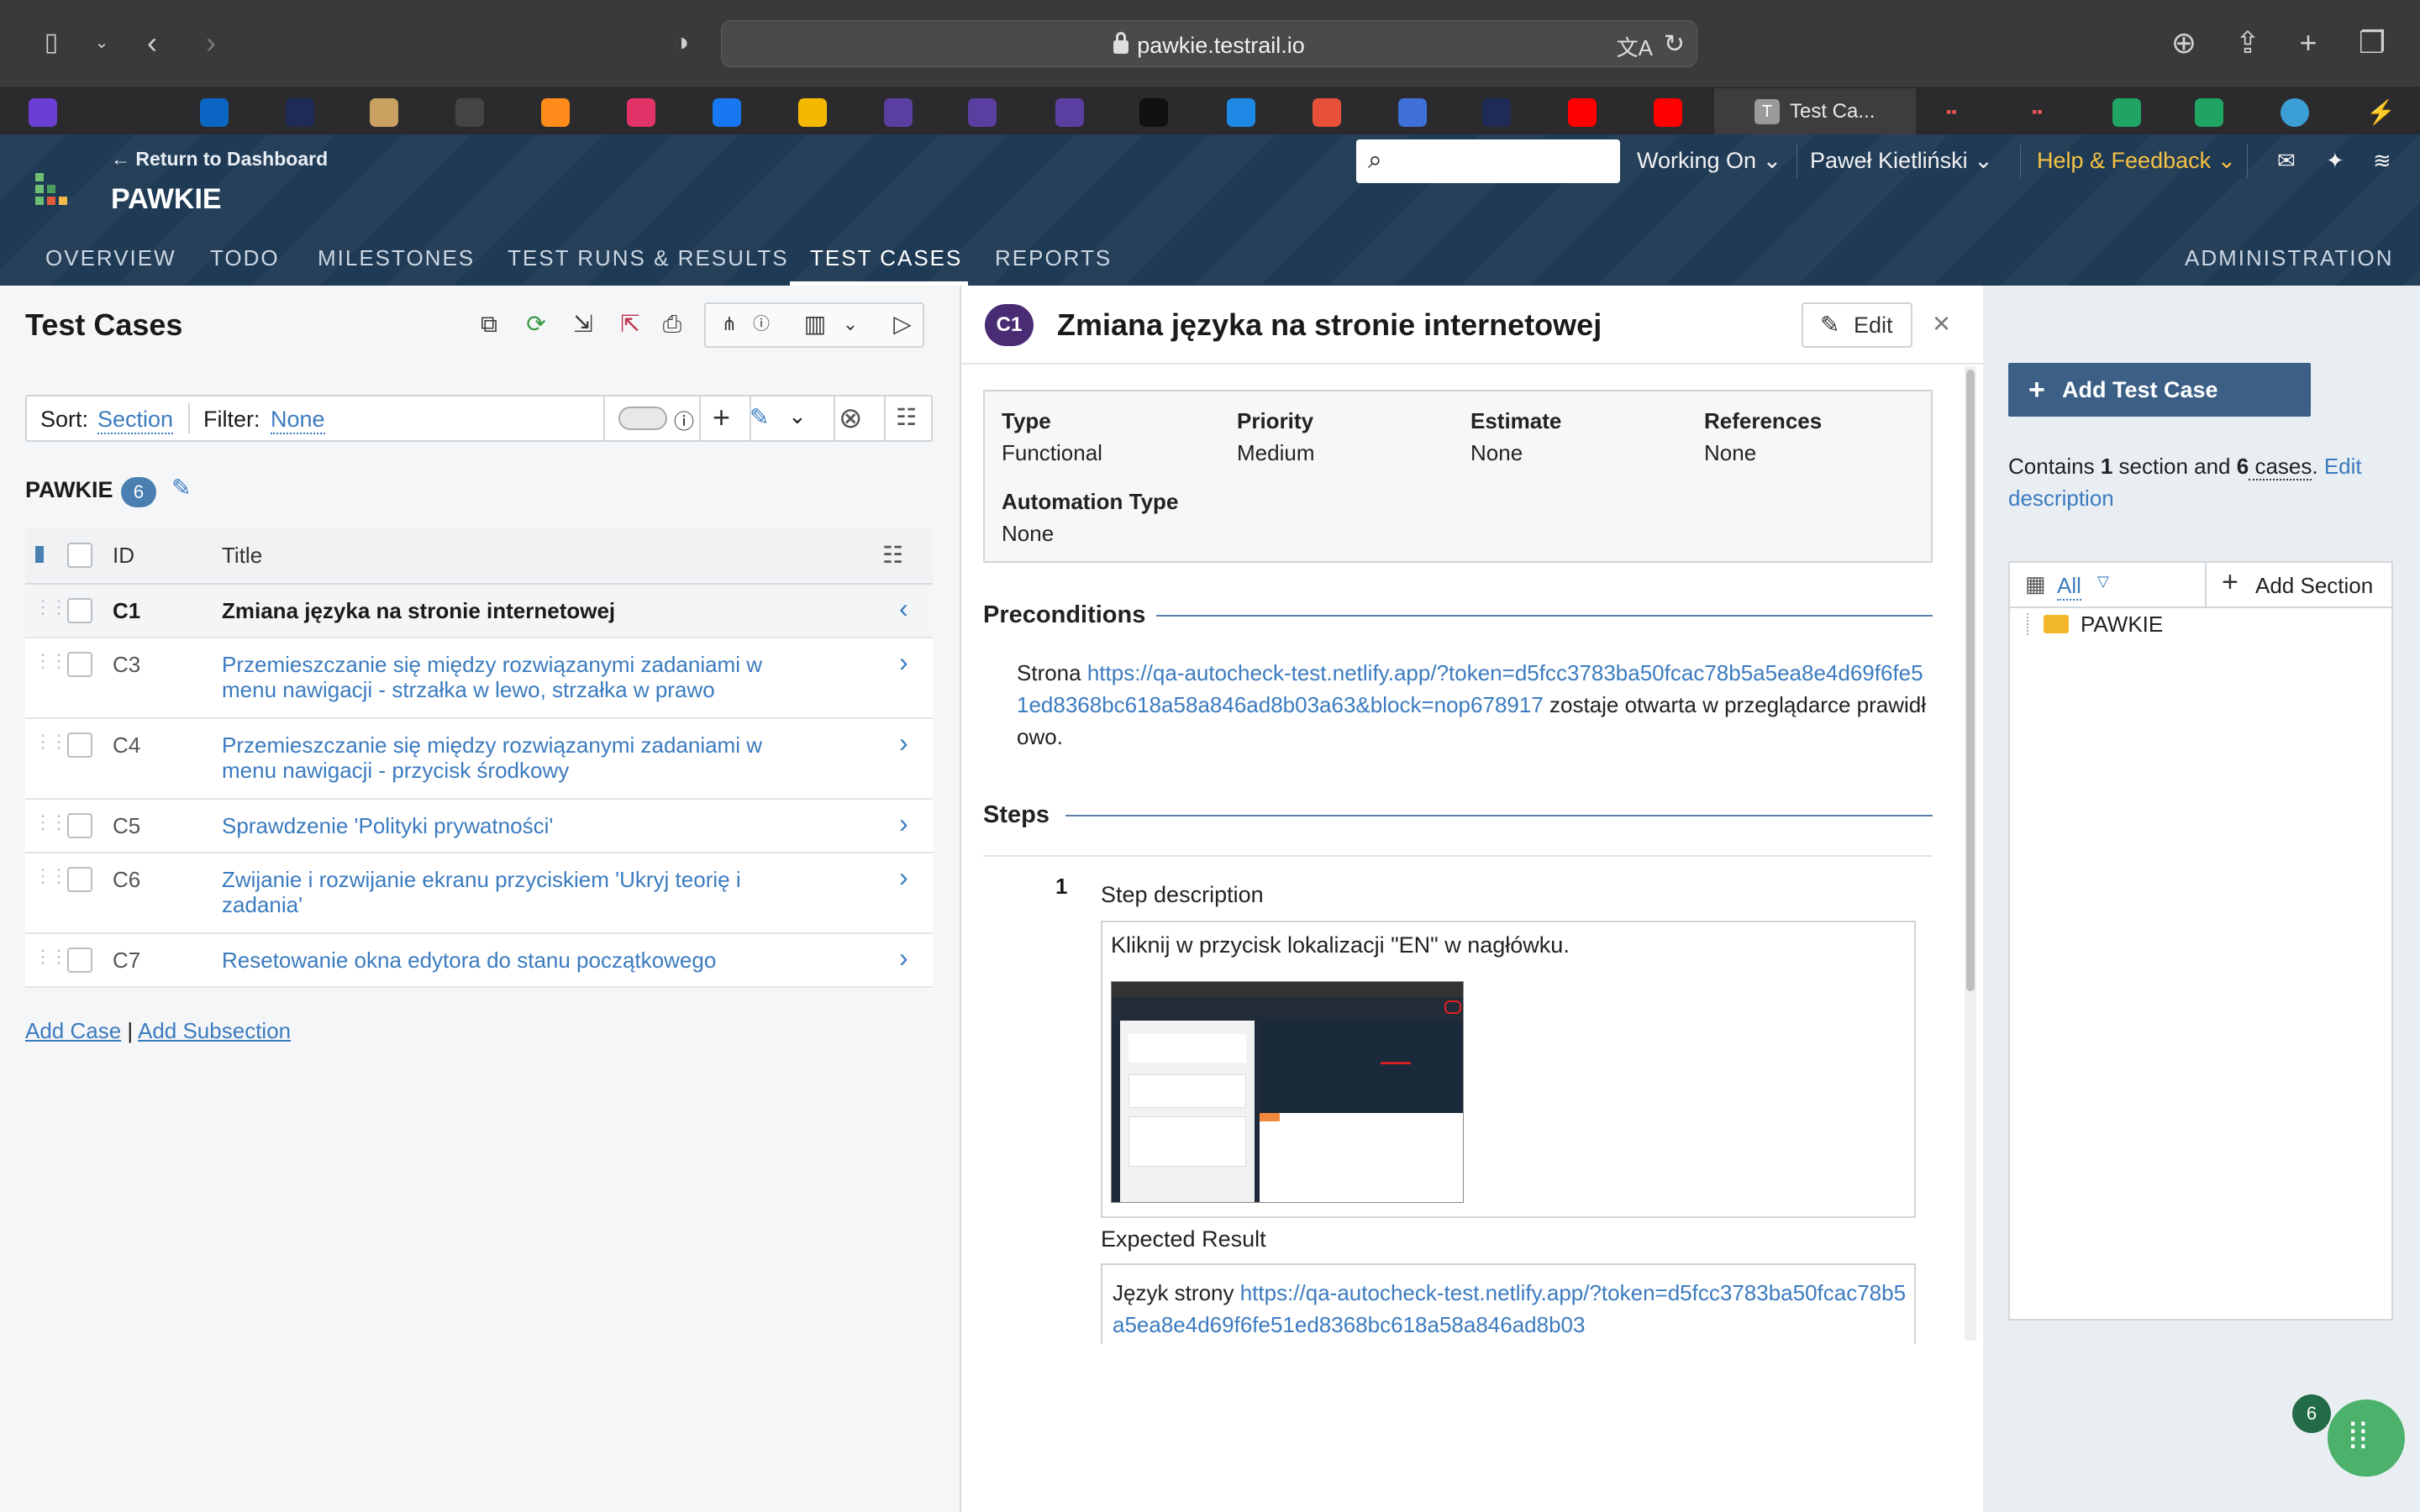 This screenshot has width=2420, height=1512. I want to click on case-title-link: Zmiana języka na stronie internetowej, so click(516, 610).